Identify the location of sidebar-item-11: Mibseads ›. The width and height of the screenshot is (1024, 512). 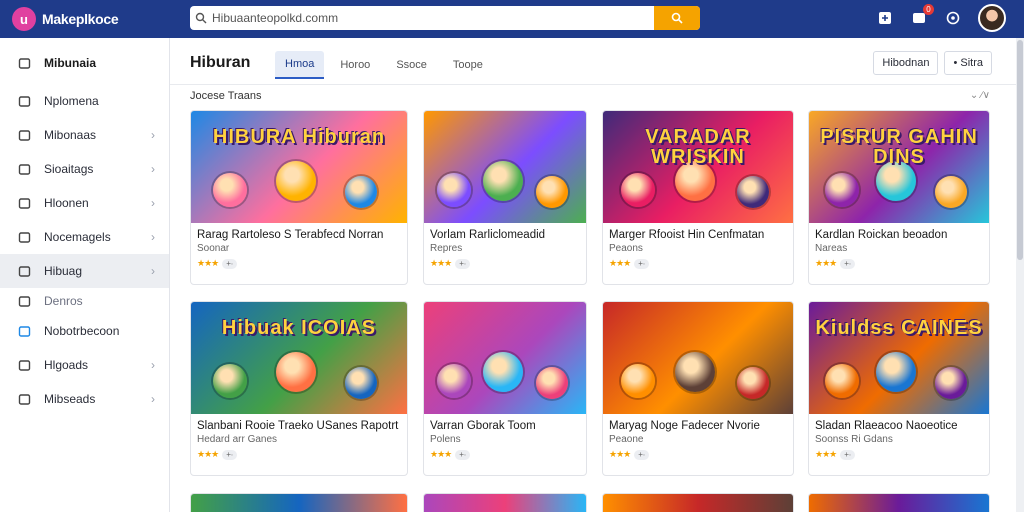
(84, 399).